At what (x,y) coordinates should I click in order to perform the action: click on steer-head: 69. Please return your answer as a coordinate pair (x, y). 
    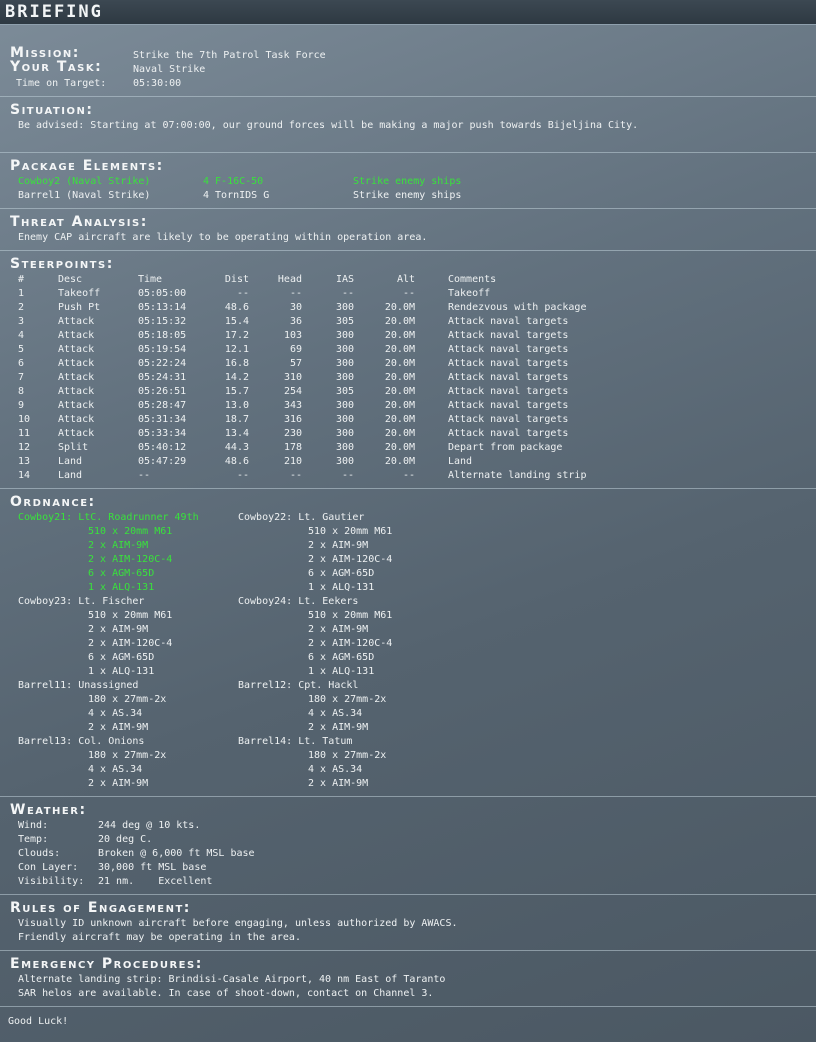
    Looking at the image, I should click on (295, 349).